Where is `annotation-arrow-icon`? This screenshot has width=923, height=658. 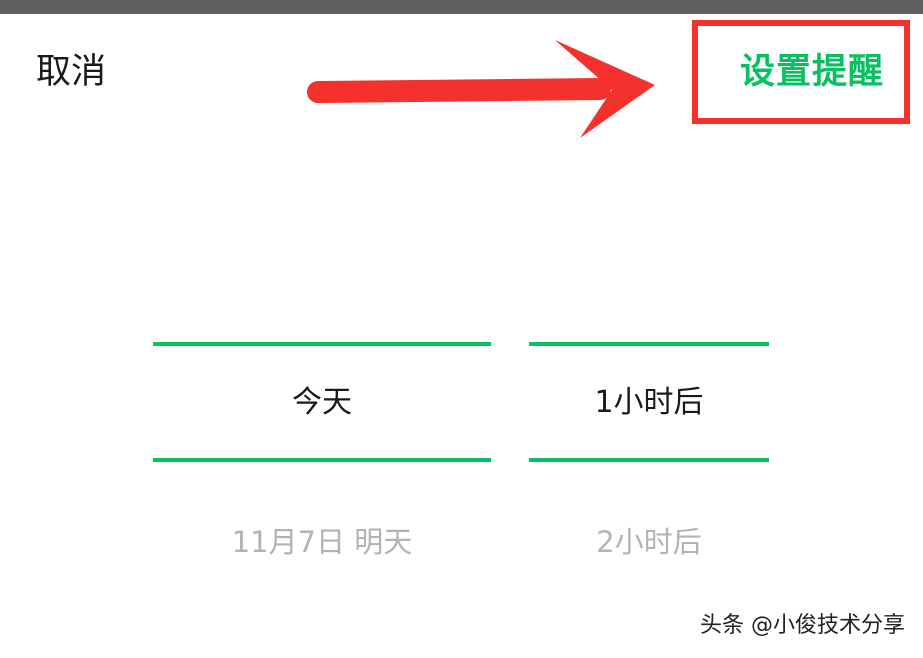
annotation-arrow-icon is located at coordinates (481, 89).